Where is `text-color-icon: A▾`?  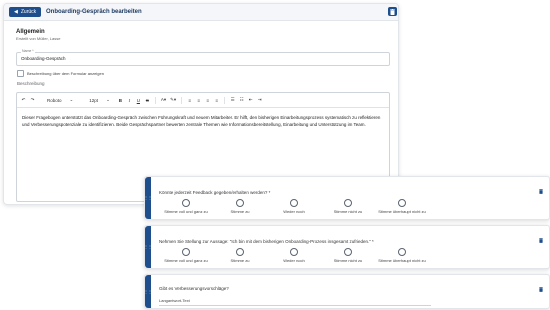
text-color-icon: A▾ is located at coordinates (163, 100).